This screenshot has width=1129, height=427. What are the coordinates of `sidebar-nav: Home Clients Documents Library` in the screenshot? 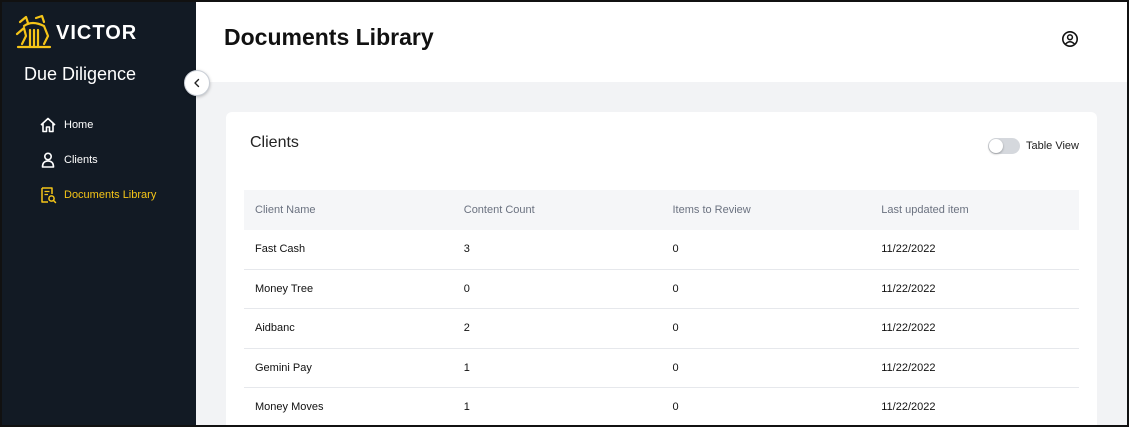 It's located at (97, 159).